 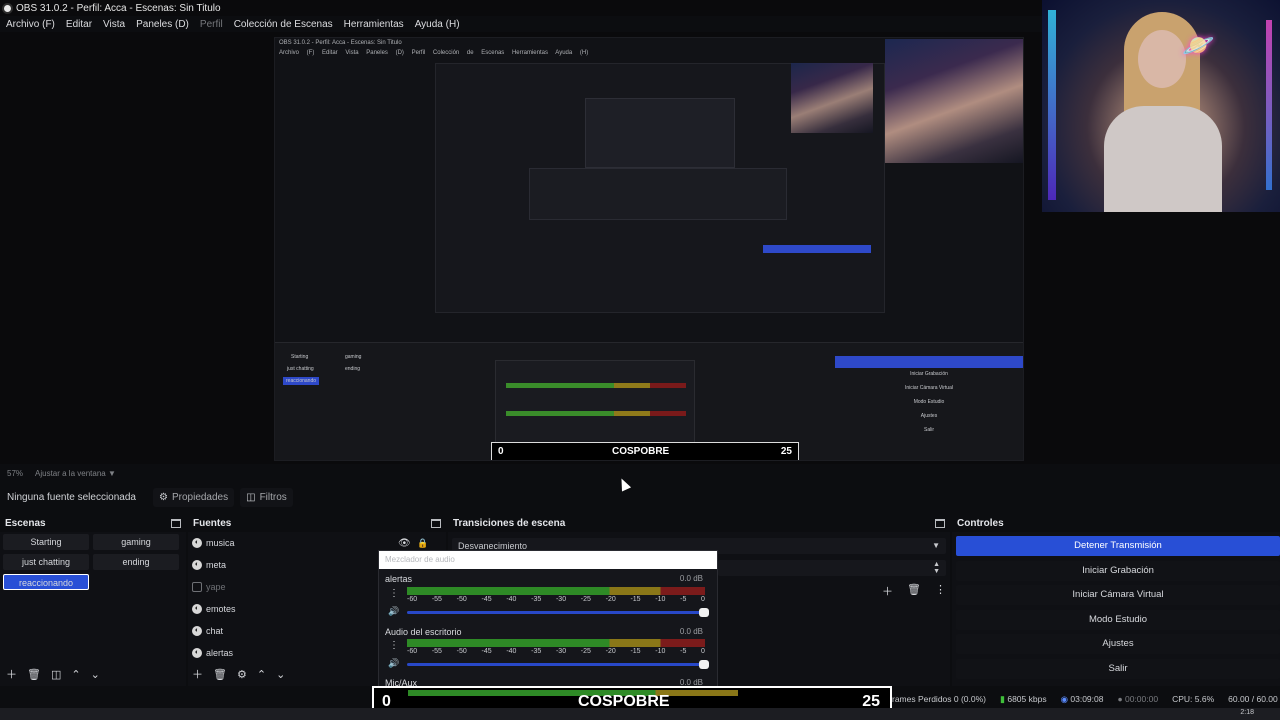 I want to click on menu-ayuda: Ayuda (H), so click(x=437, y=24).